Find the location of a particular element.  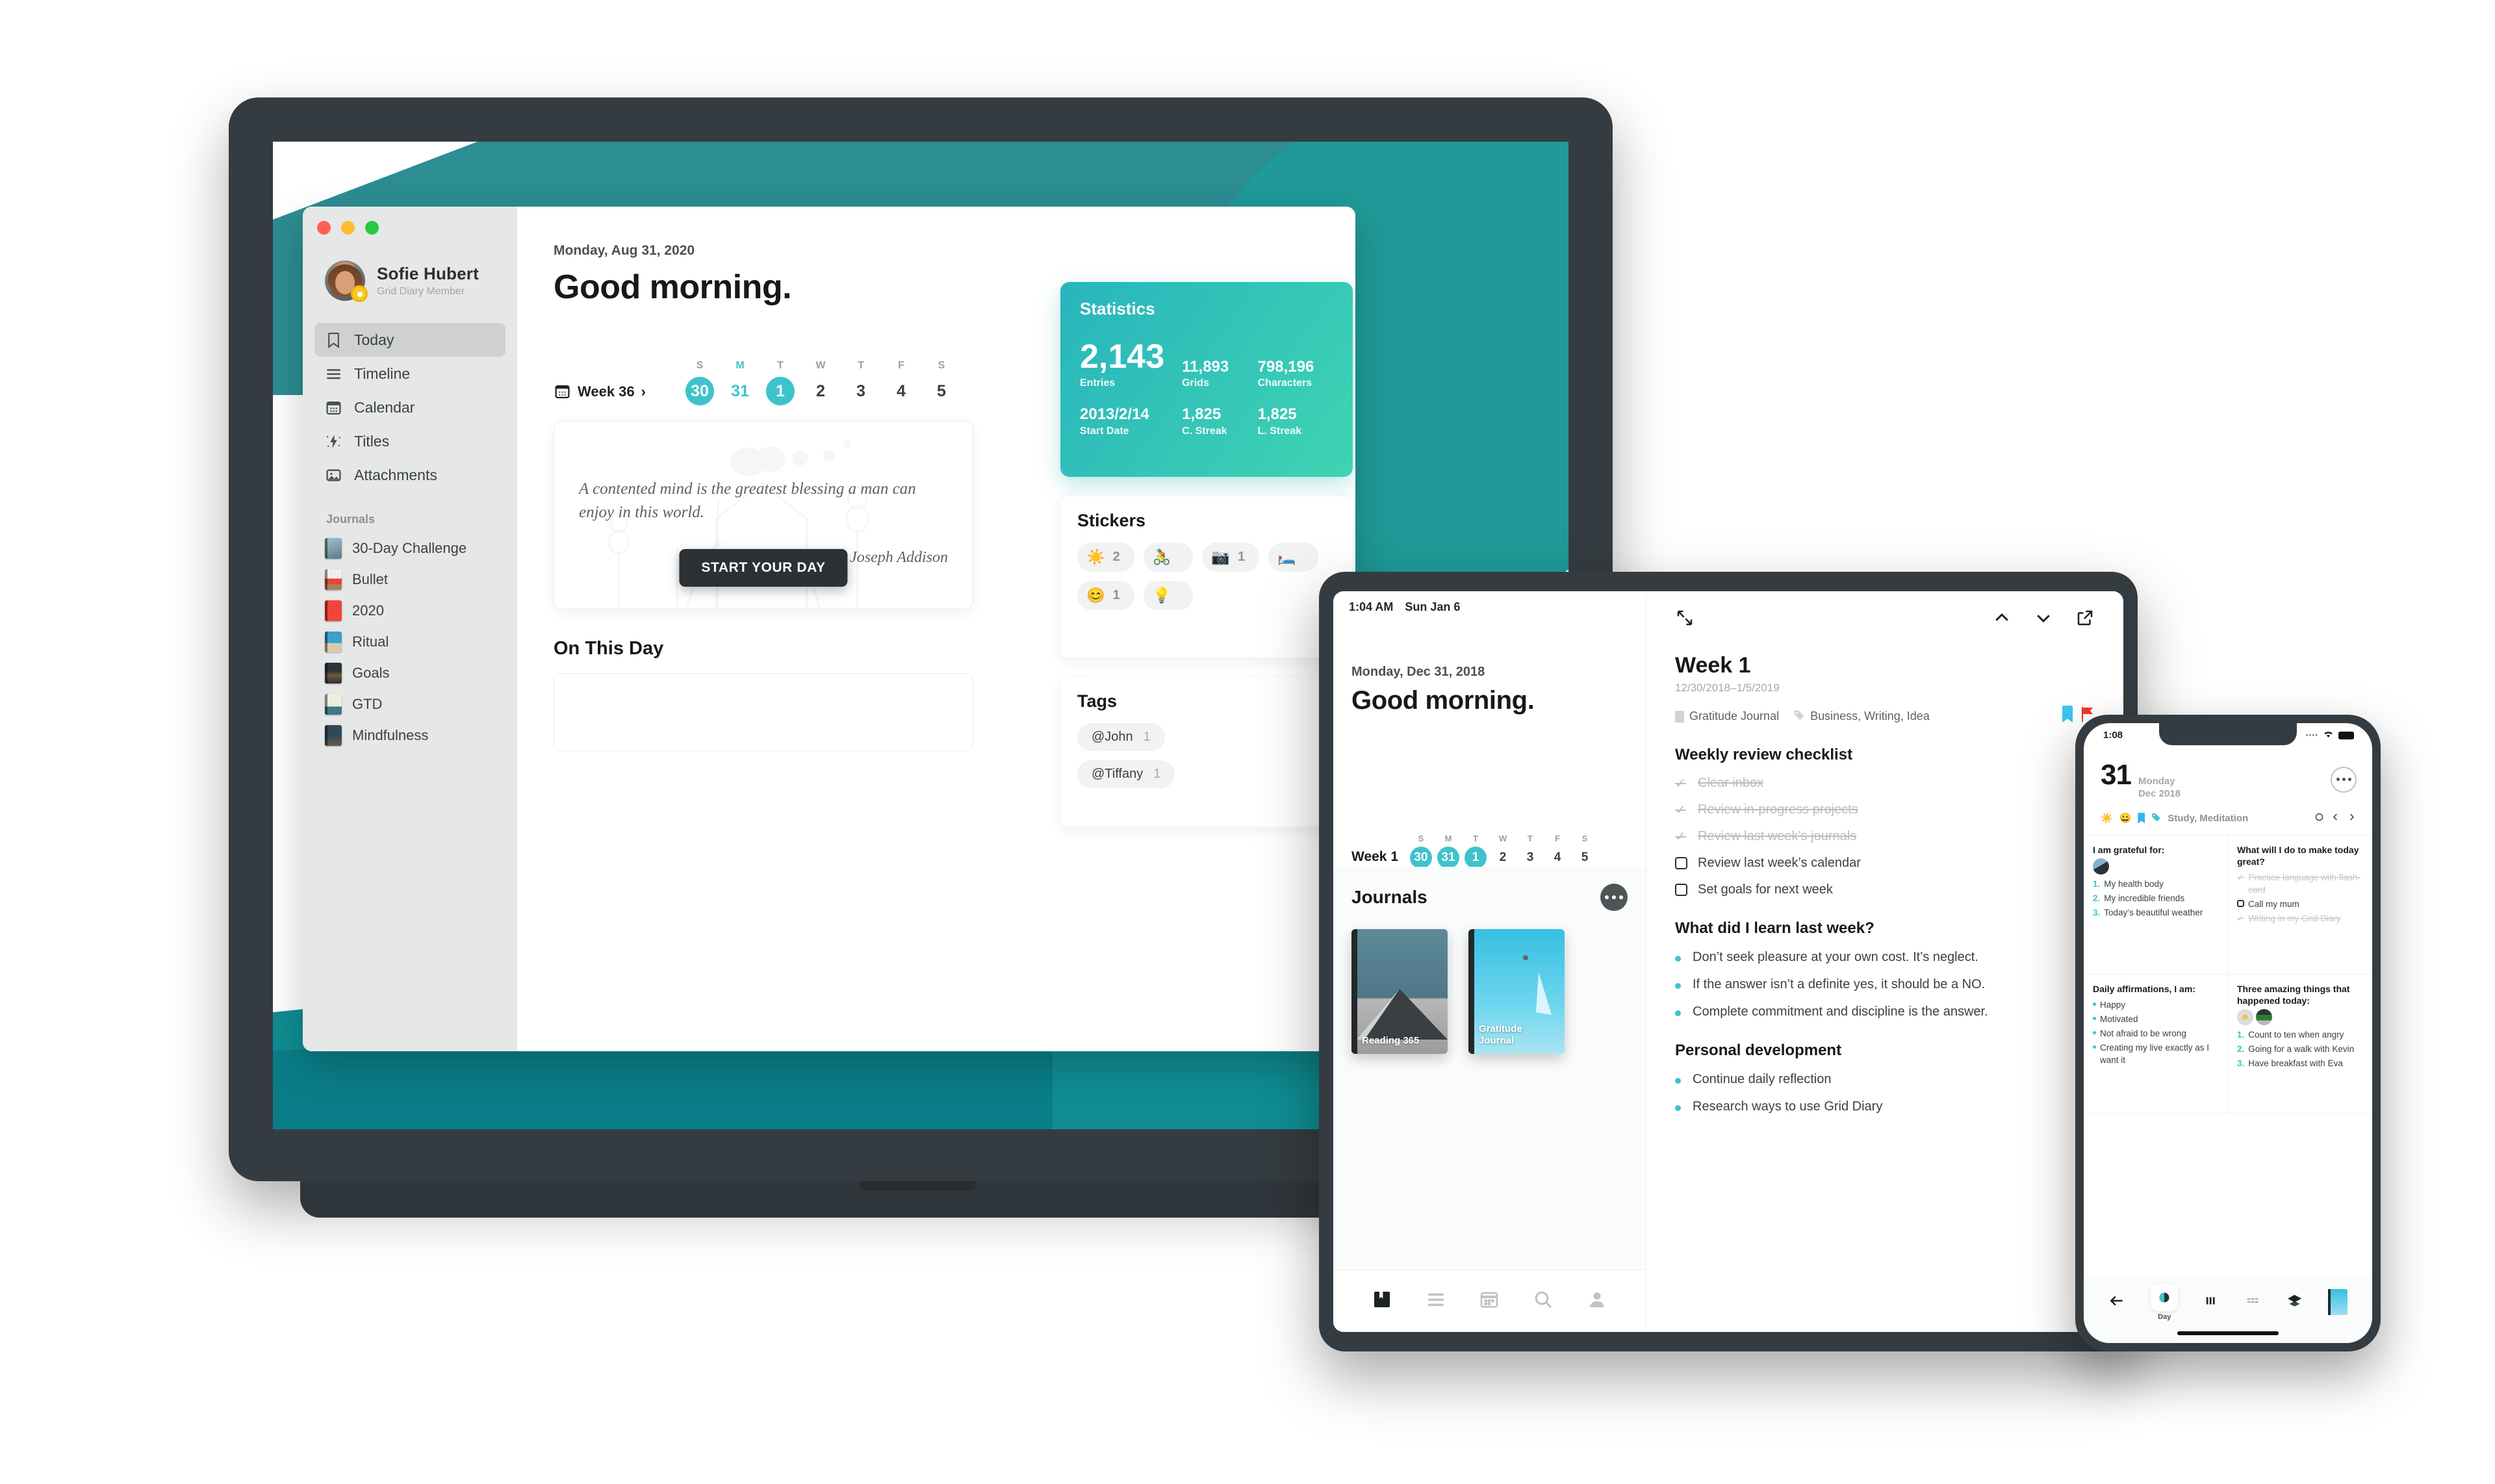

profile-icon is located at coordinates (1597, 1301).